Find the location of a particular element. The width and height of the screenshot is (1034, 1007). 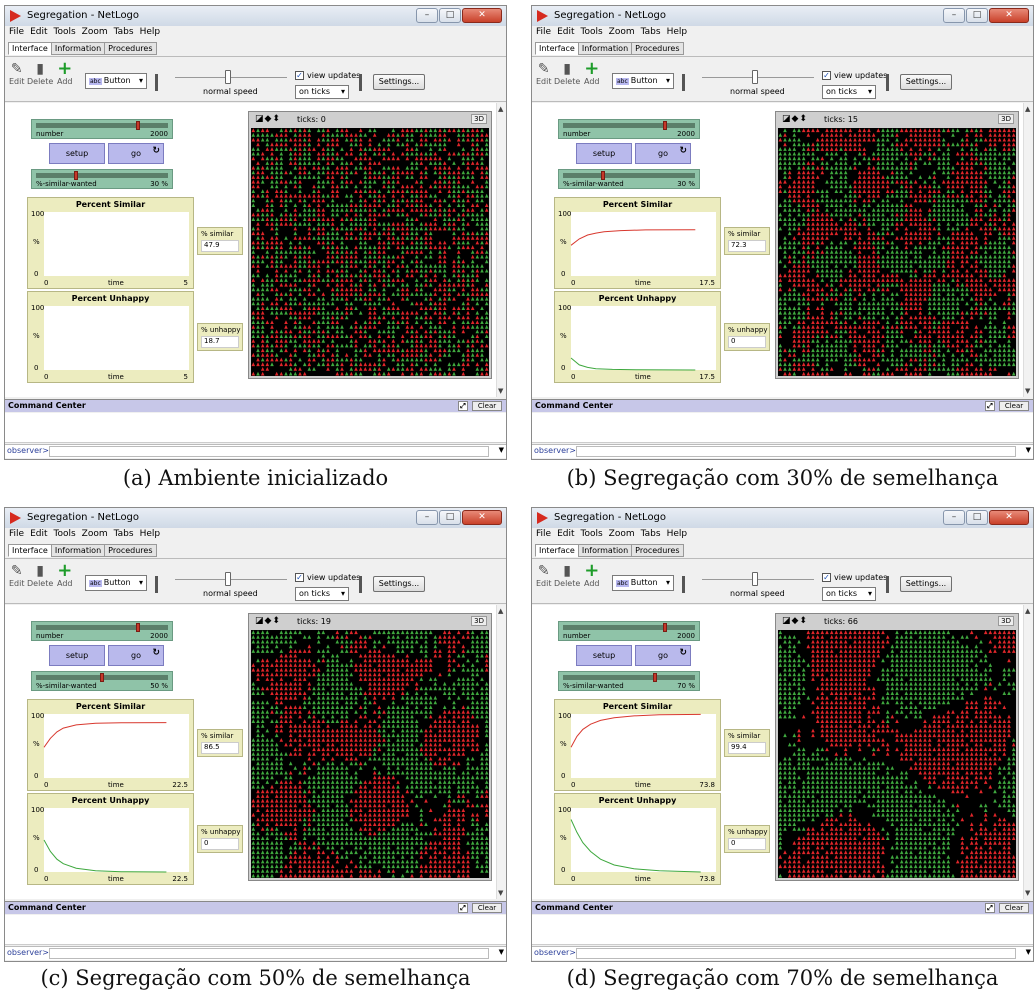

similar-wanted-slider: %-similar-wanted 50 % is located at coordinates (102, 681).